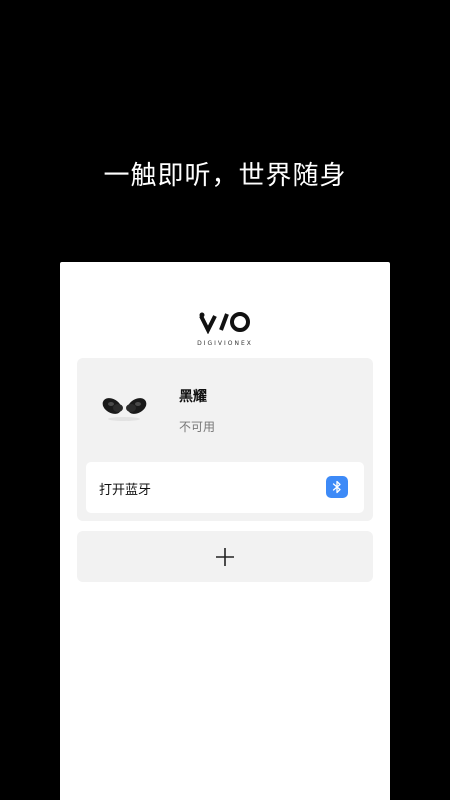 This screenshot has height=800, width=450. I want to click on device-panel: 黑耀 不可用 打开蓝牙, so click(225, 439).